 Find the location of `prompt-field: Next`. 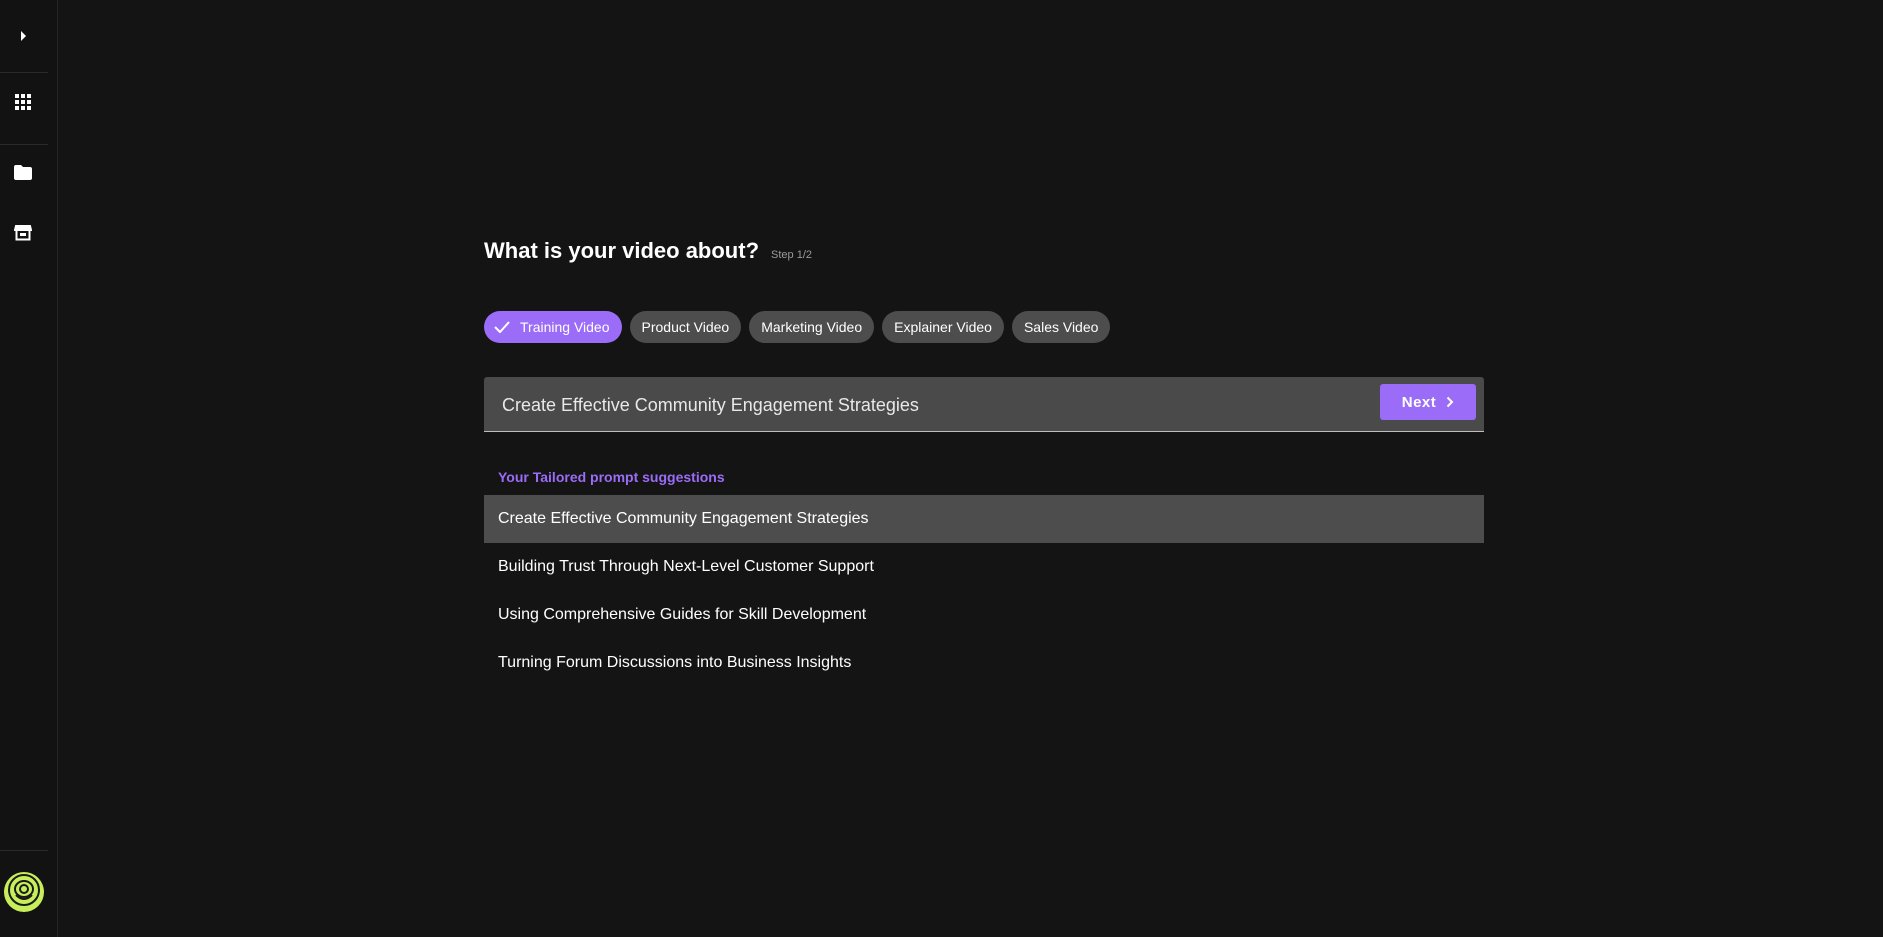

prompt-field: Next is located at coordinates (984, 405).